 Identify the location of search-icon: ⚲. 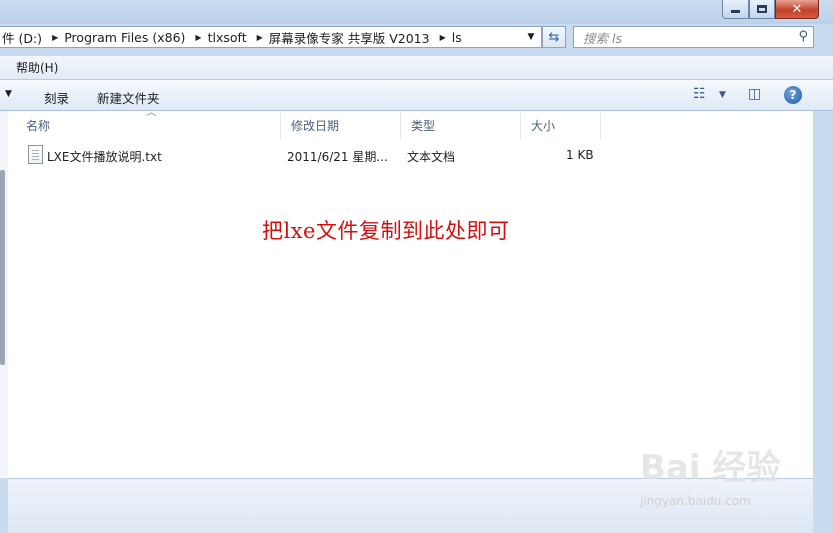
(803, 36).